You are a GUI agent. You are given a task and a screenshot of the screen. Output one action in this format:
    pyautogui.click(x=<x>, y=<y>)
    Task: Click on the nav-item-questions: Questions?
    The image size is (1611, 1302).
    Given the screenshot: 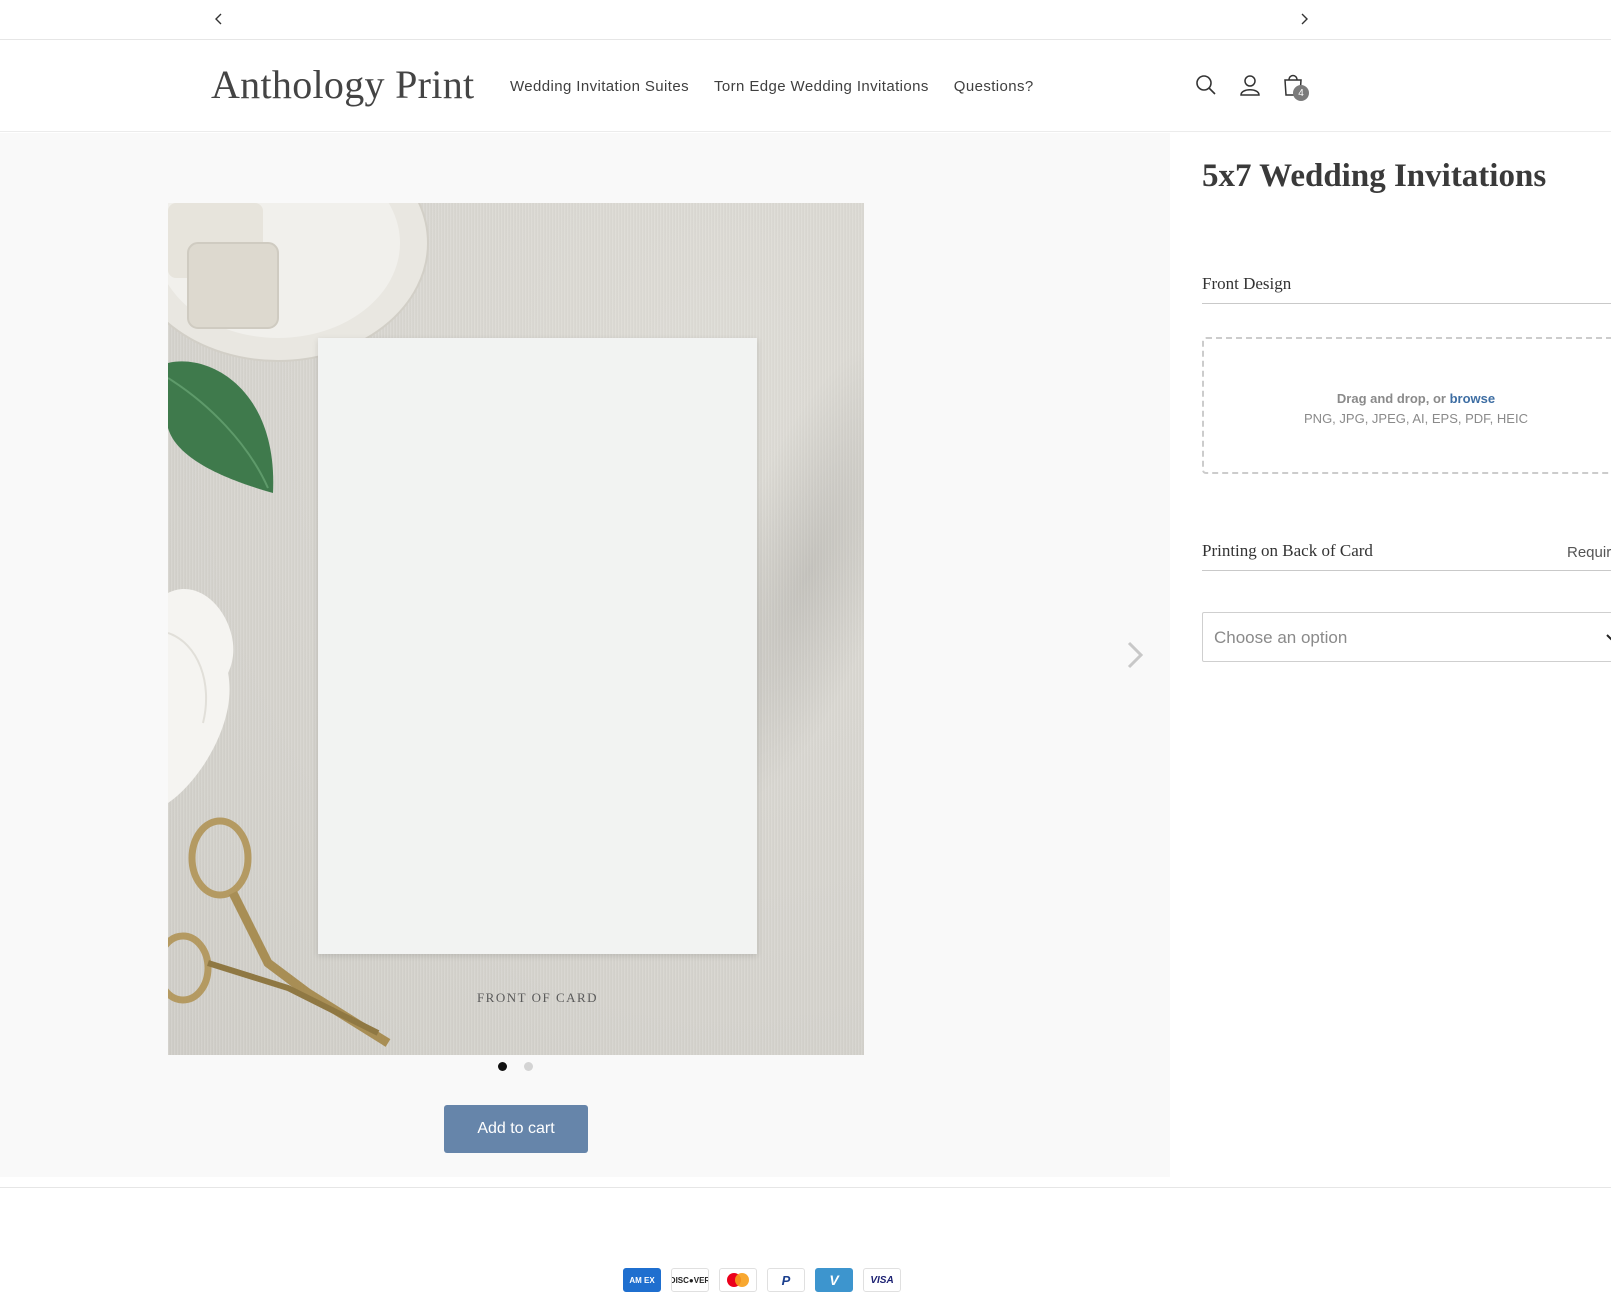 What is the action you would take?
    pyautogui.click(x=994, y=86)
    